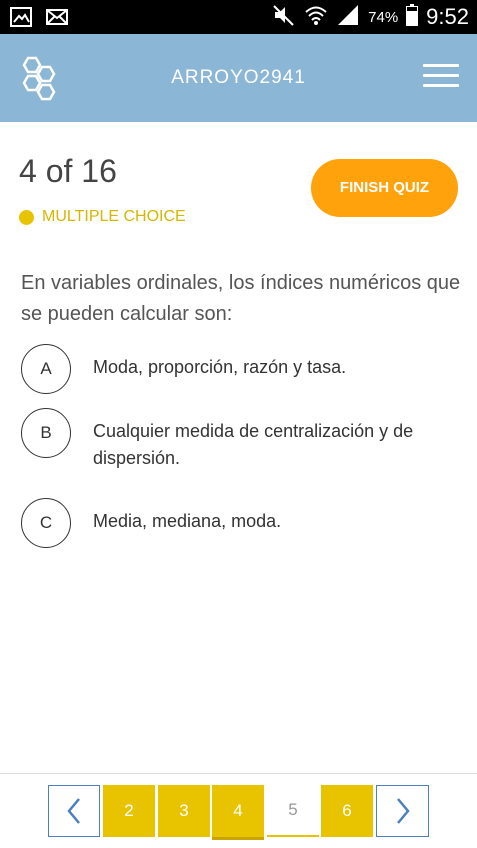 This screenshot has height=848, width=477. I want to click on option-a: A Moda, proporción, razón y tasa., so click(241, 369).